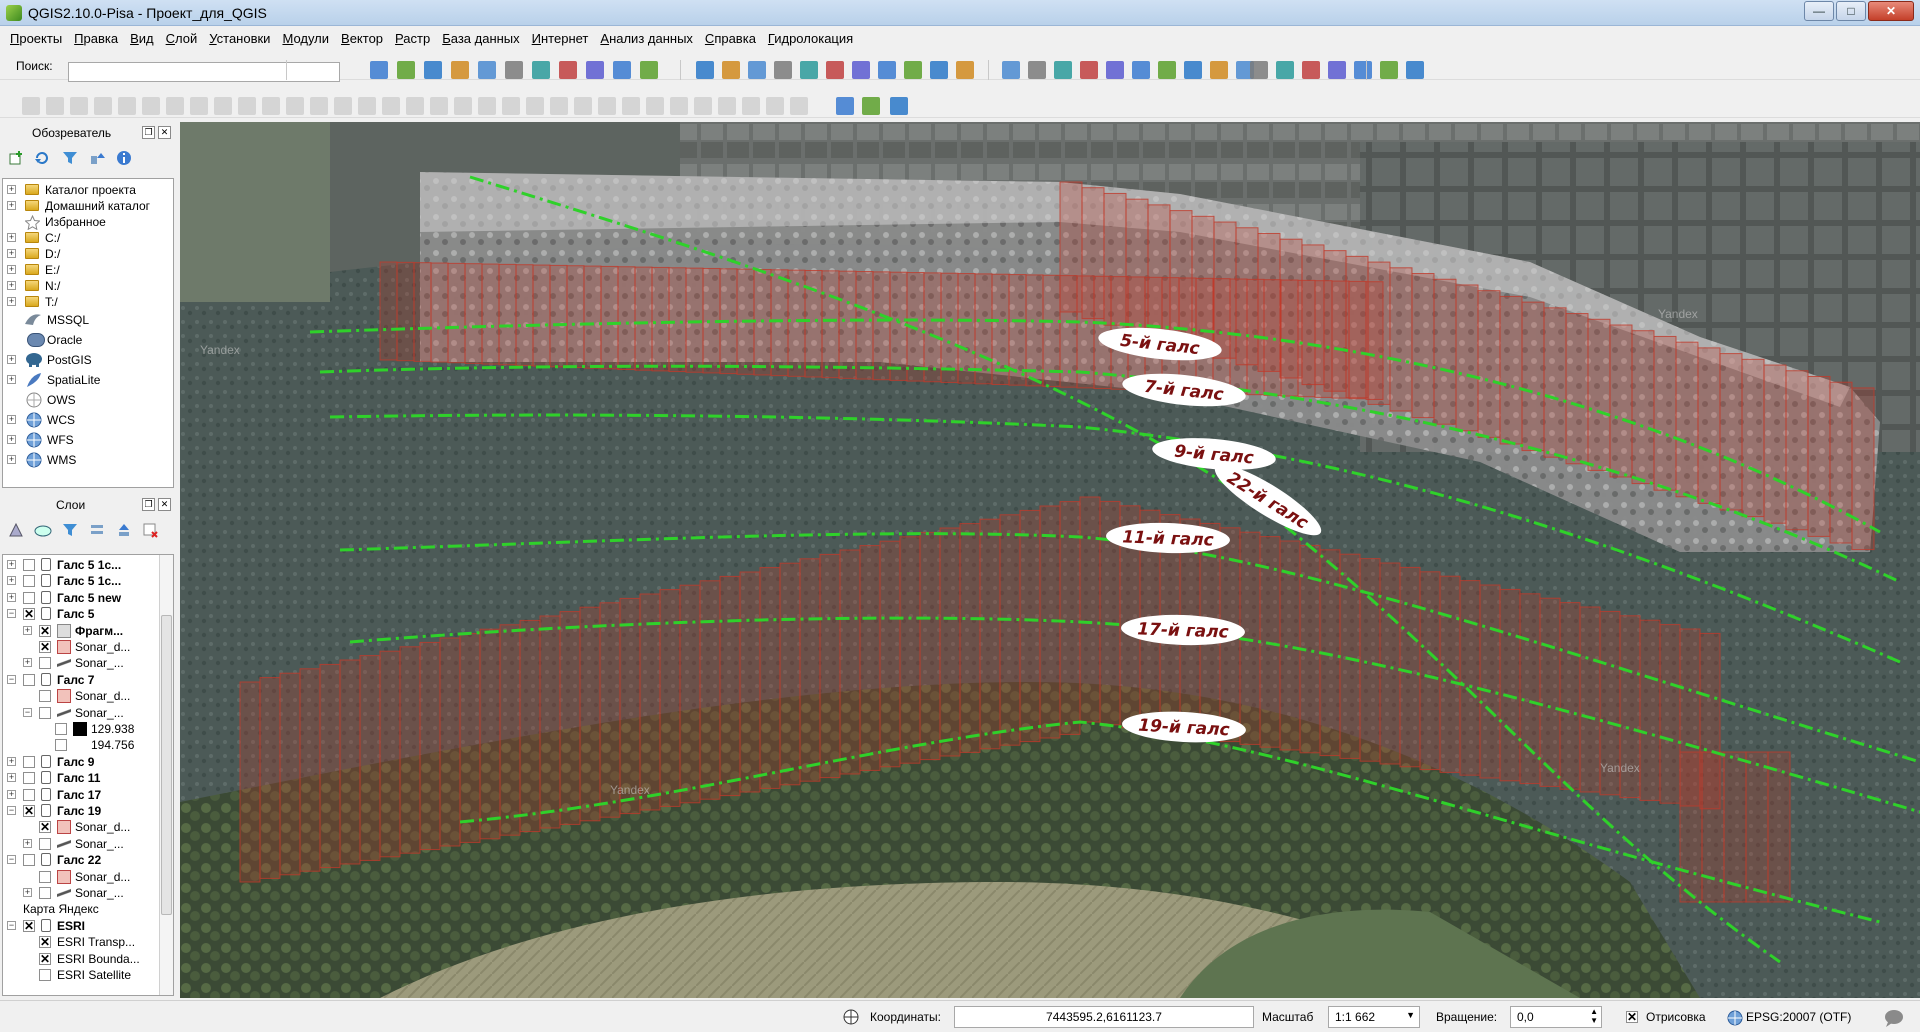  Describe the element at coordinates (88, 190) in the screenshot. I see `tree-item-project-home: + Каталог проекта` at that location.